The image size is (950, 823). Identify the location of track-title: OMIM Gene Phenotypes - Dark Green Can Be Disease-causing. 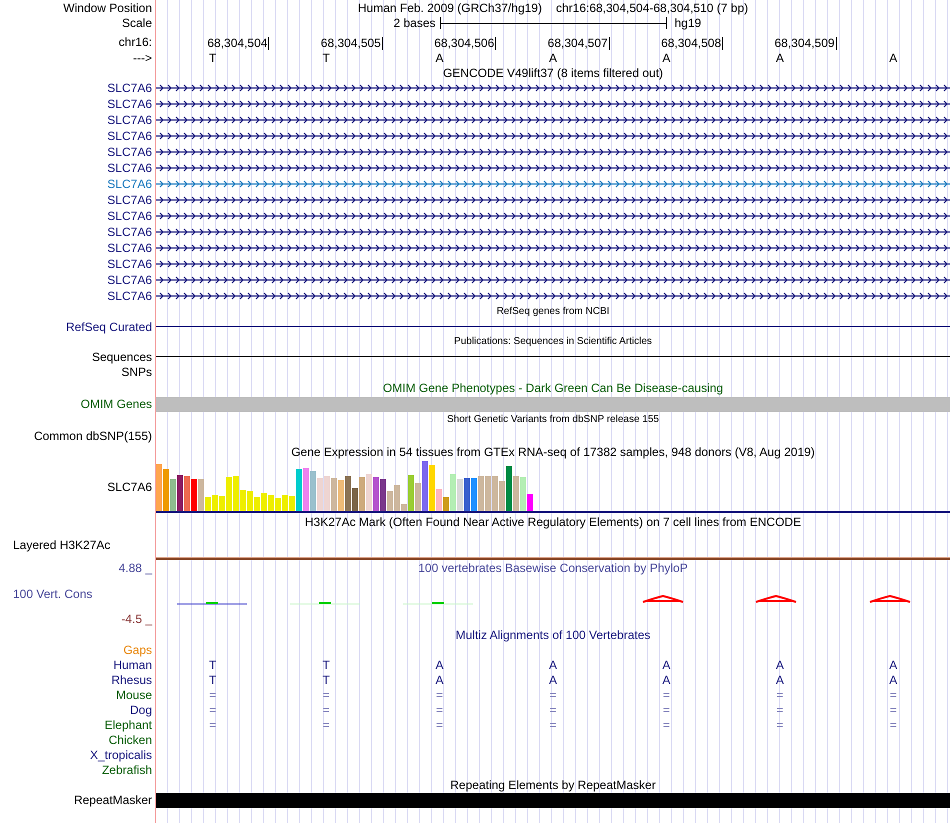
(553, 388).